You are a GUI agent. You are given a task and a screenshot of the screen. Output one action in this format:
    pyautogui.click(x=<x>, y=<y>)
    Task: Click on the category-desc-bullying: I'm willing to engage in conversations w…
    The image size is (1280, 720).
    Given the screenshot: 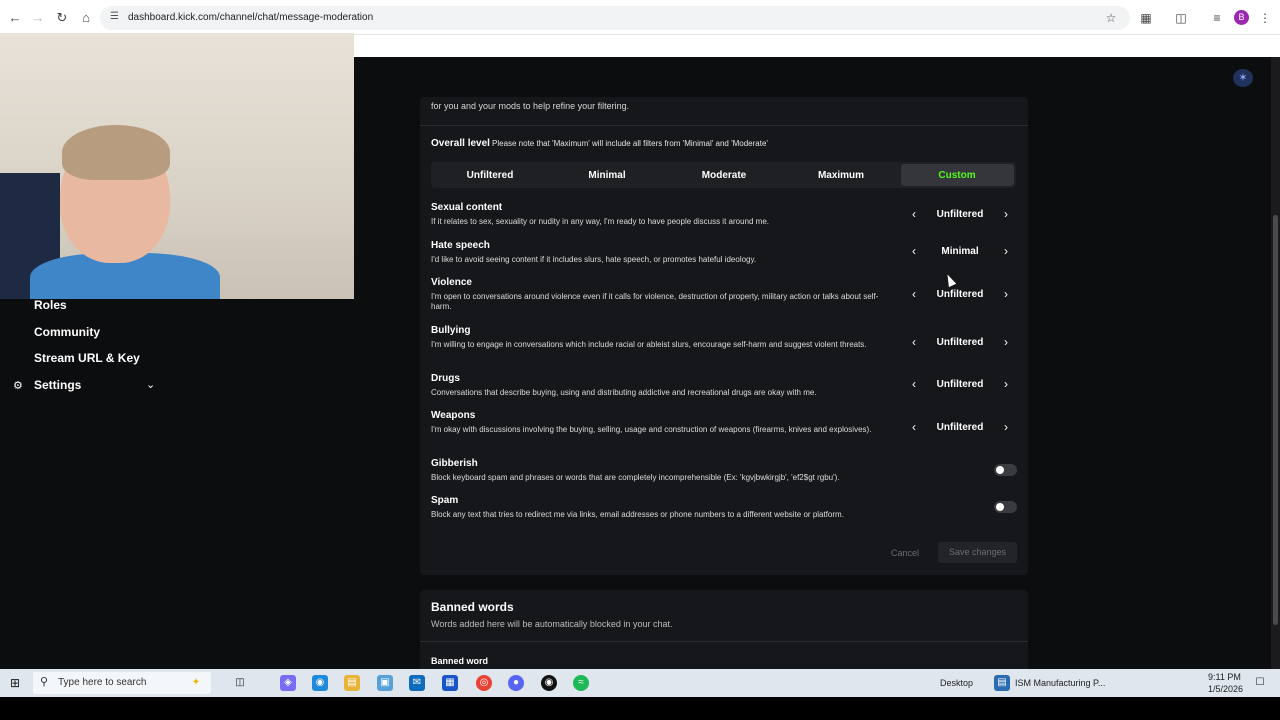 What is the action you would take?
    pyautogui.click(x=649, y=344)
    